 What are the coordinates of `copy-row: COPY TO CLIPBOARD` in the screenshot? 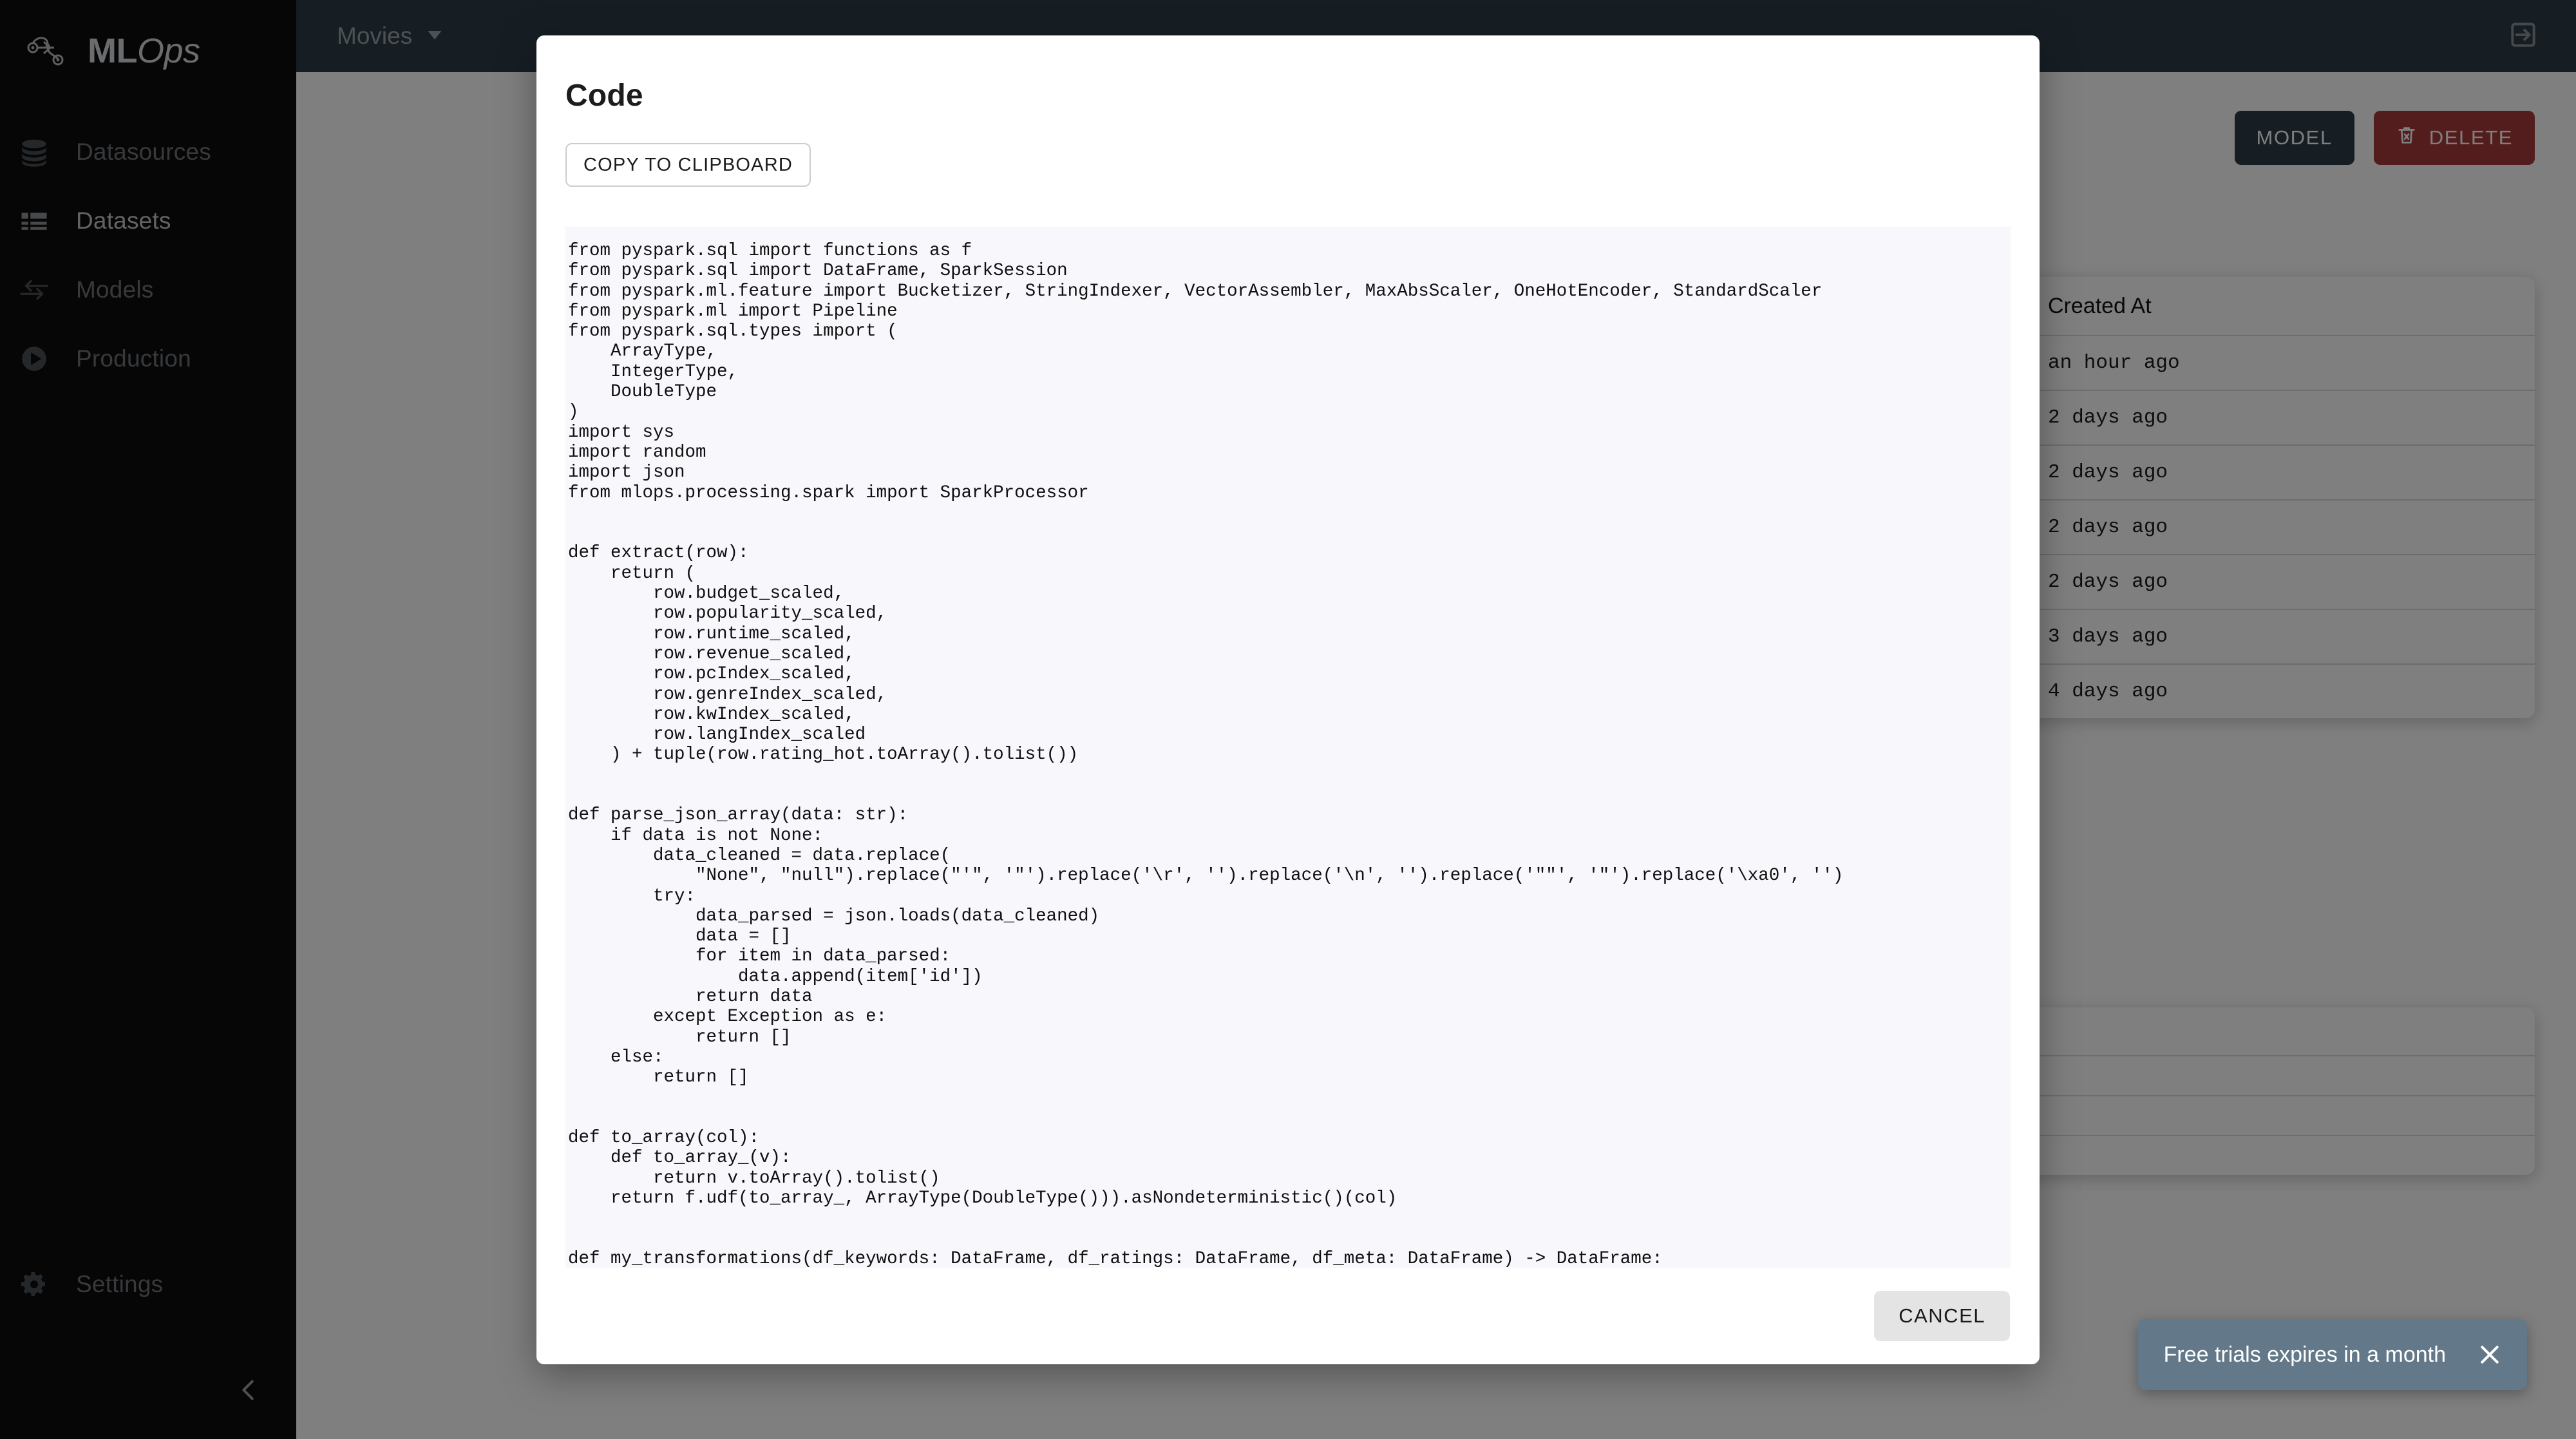 It's located at (1288, 150).